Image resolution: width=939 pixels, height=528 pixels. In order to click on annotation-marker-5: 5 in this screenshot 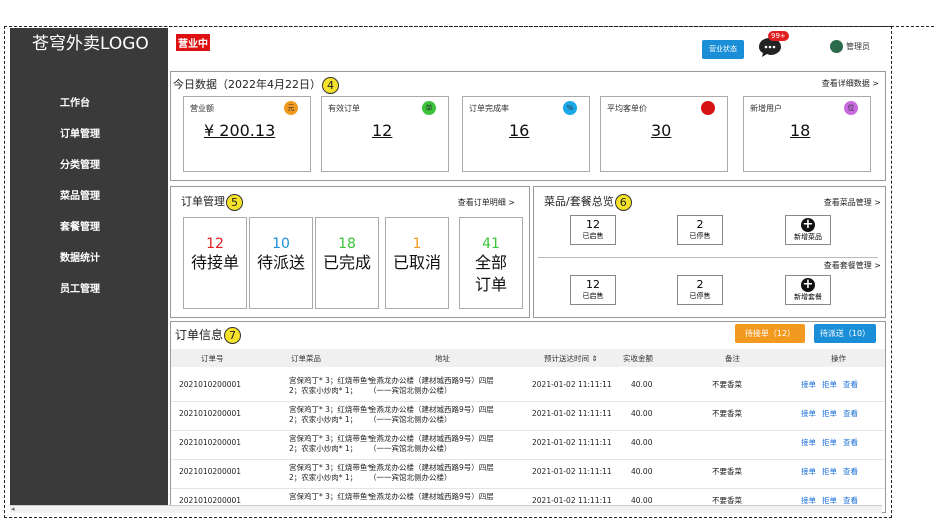, I will do `click(234, 202)`.